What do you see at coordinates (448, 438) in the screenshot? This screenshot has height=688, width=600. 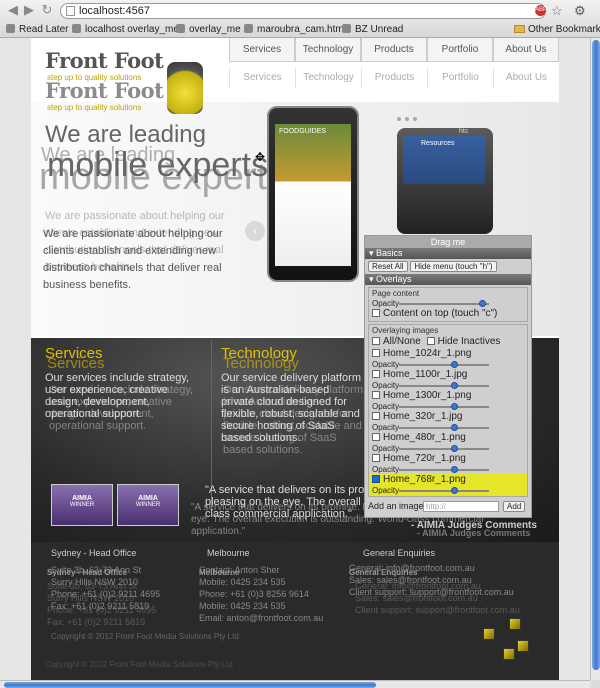 I see `overlay-image-toggle: Home_480r_1.png` at bounding box center [448, 438].